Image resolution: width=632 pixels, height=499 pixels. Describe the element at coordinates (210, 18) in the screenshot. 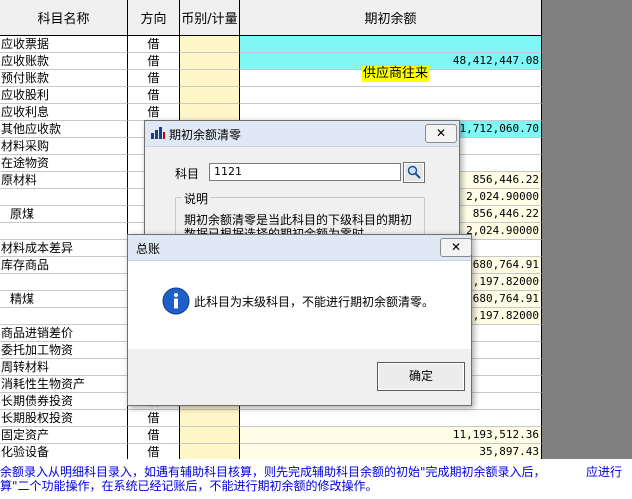

I see `col-header-currency: 币别/计量` at that location.